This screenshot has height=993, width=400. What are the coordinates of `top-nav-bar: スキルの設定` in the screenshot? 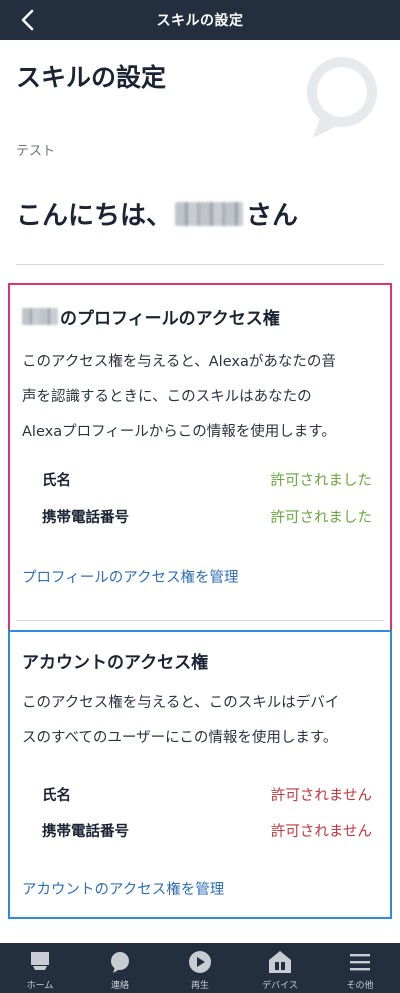 It's located at (200, 20).